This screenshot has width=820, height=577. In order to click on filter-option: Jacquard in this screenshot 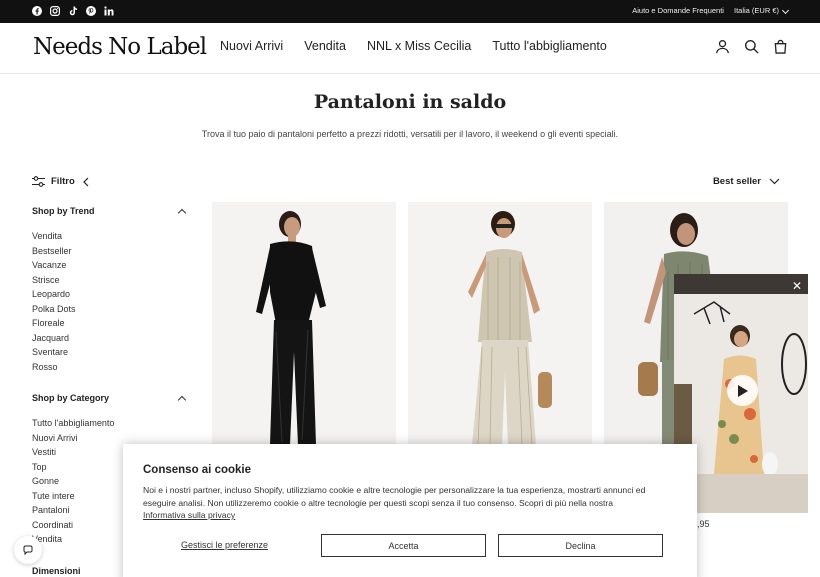, I will do `click(109, 338)`.